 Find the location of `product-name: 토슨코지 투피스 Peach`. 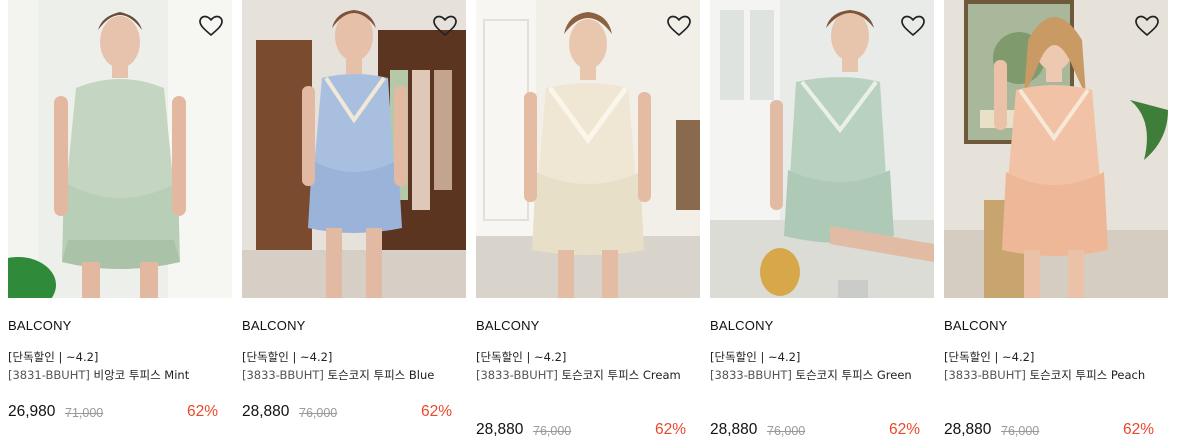

product-name: 토슨코지 투피스 Peach is located at coordinates (1087, 375).